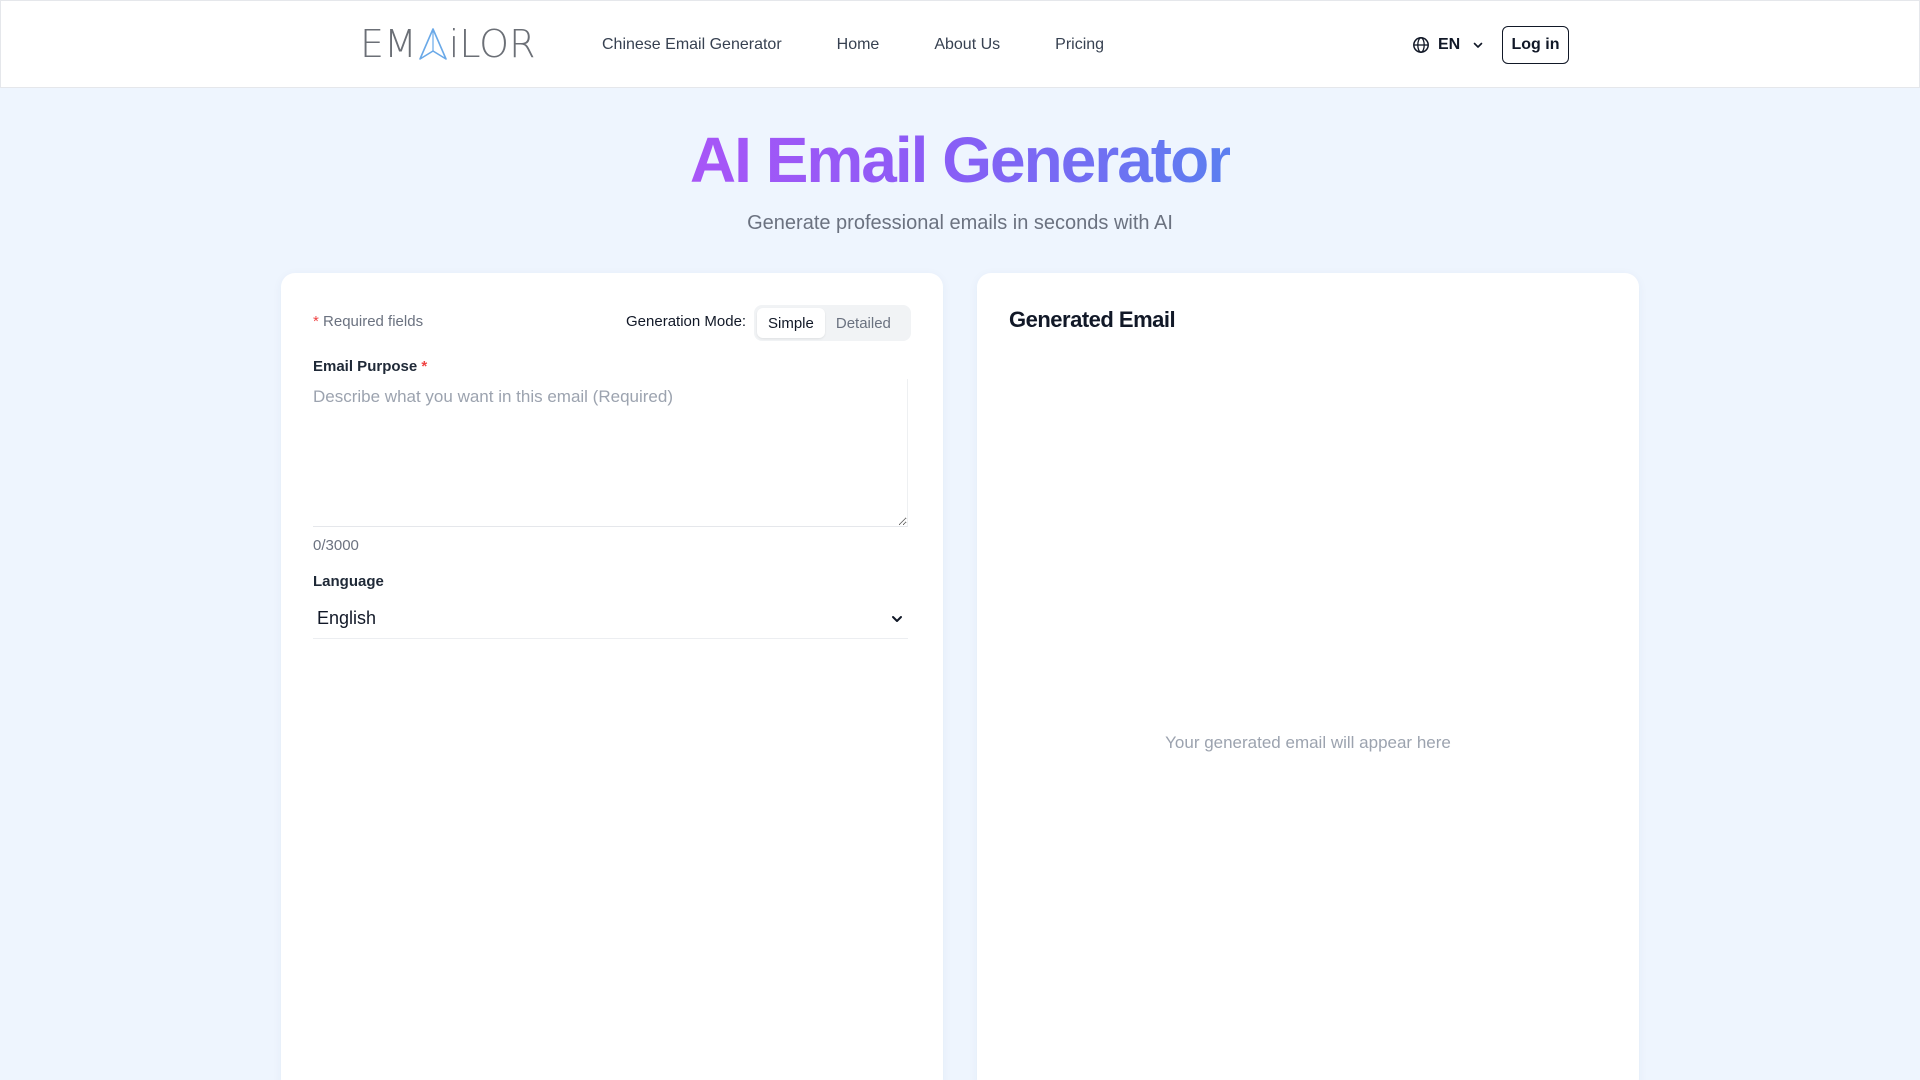  I want to click on generation-mode-toggle: Simple Detailed, so click(832, 323).